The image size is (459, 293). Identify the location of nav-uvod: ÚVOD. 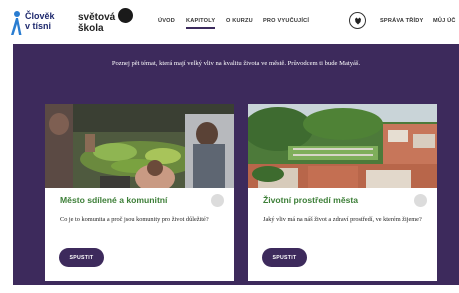
(166, 21).